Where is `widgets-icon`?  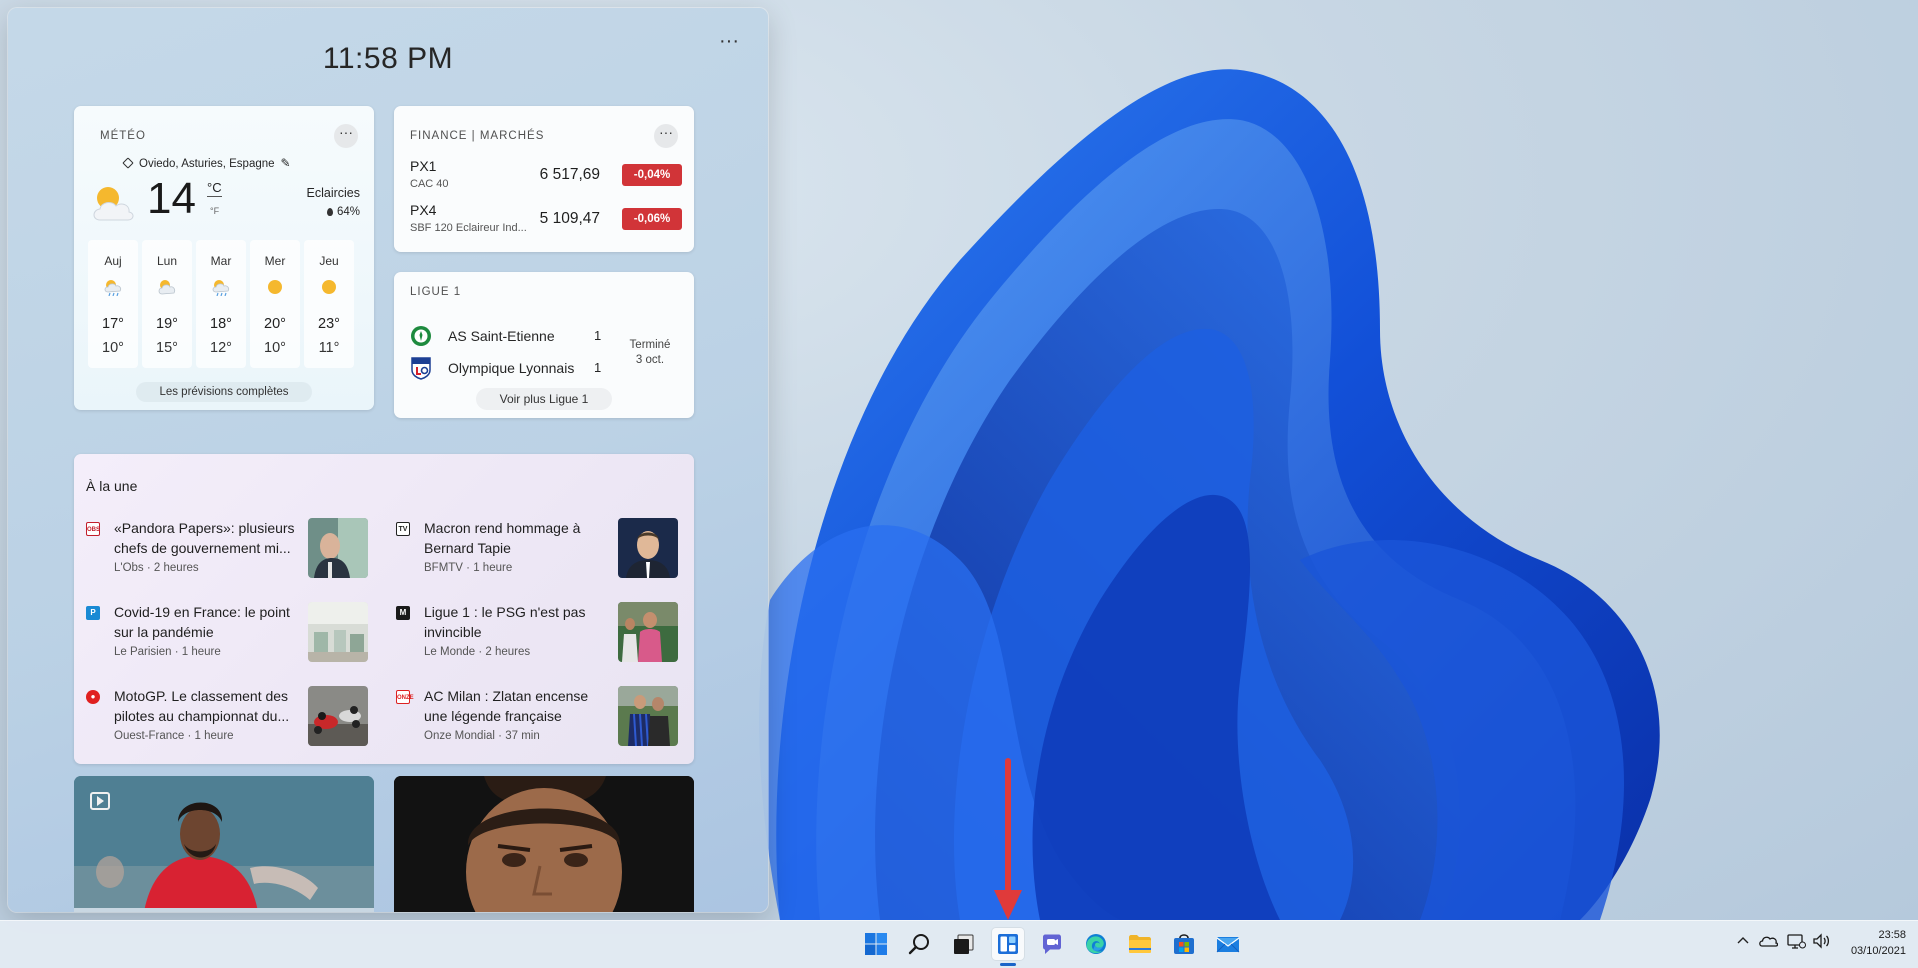 widgets-icon is located at coordinates (1008, 944).